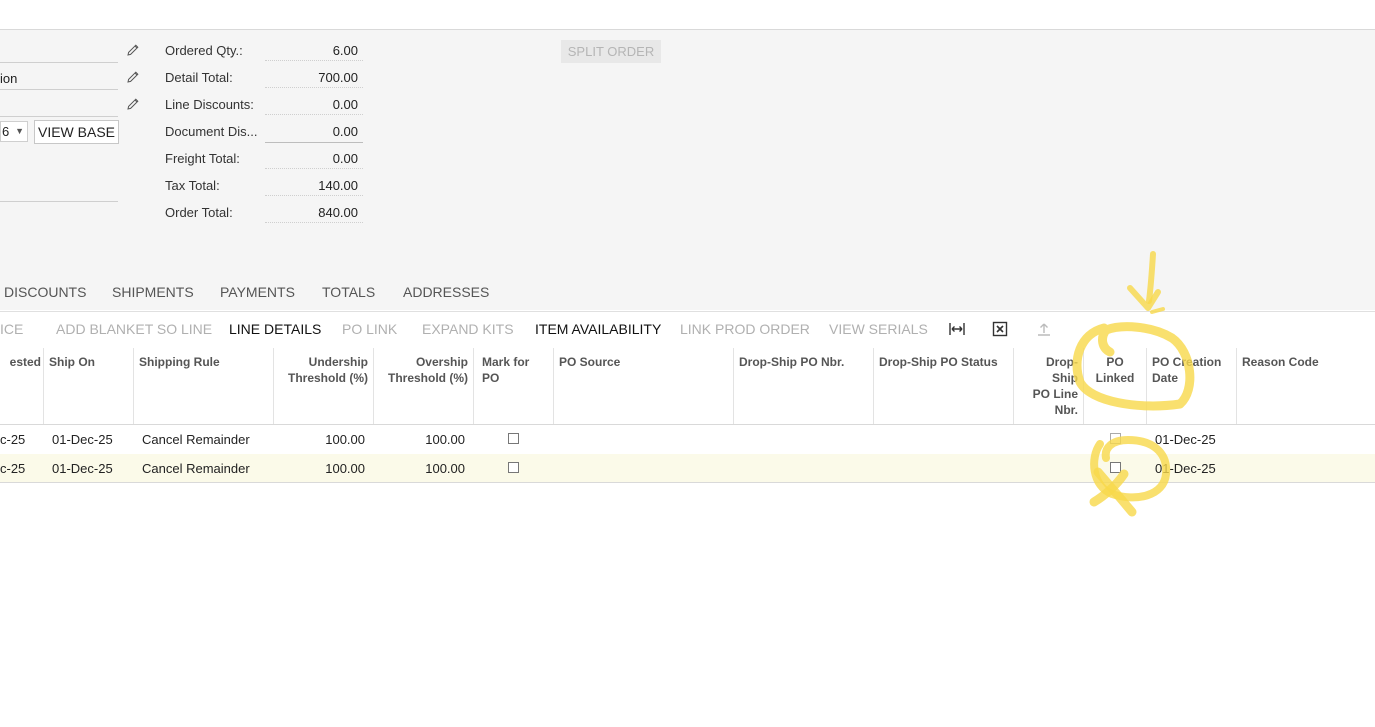 This screenshot has height=727, width=1375. I want to click on column-shipping-rule: Shipping Rule, so click(204, 386).